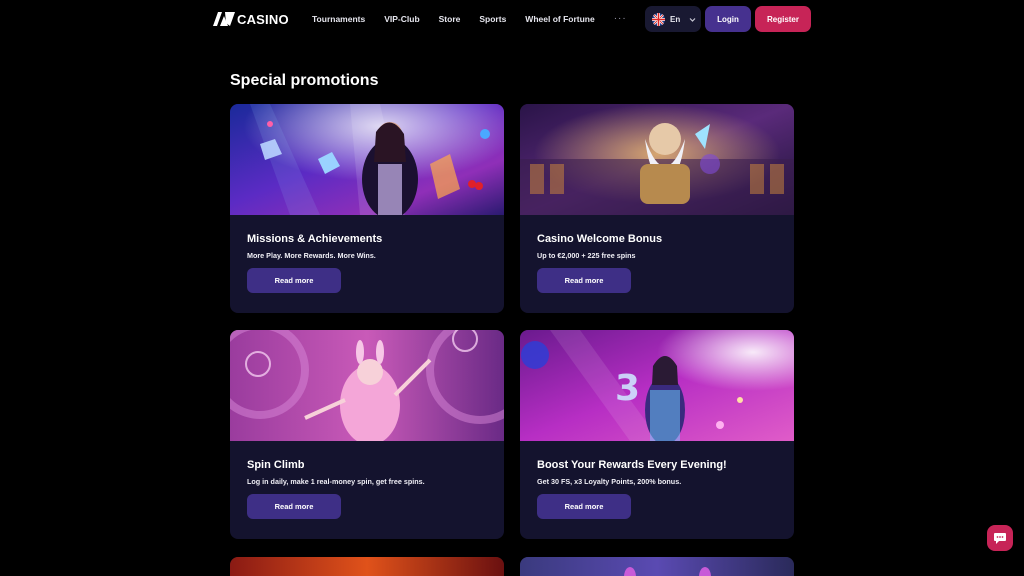  Describe the element at coordinates (658, 19) in the screenshot. I see `uk-flag-icon` at that location.